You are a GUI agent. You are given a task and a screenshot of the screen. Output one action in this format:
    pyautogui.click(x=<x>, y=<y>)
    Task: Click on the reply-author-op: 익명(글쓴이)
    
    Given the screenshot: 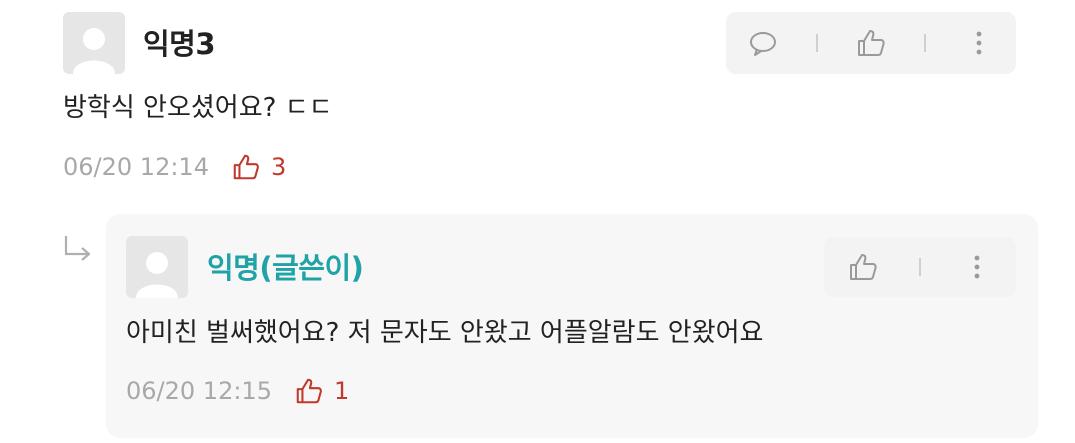 What is the action you would take?
    pyautogui.click(x=285, y=268)
    